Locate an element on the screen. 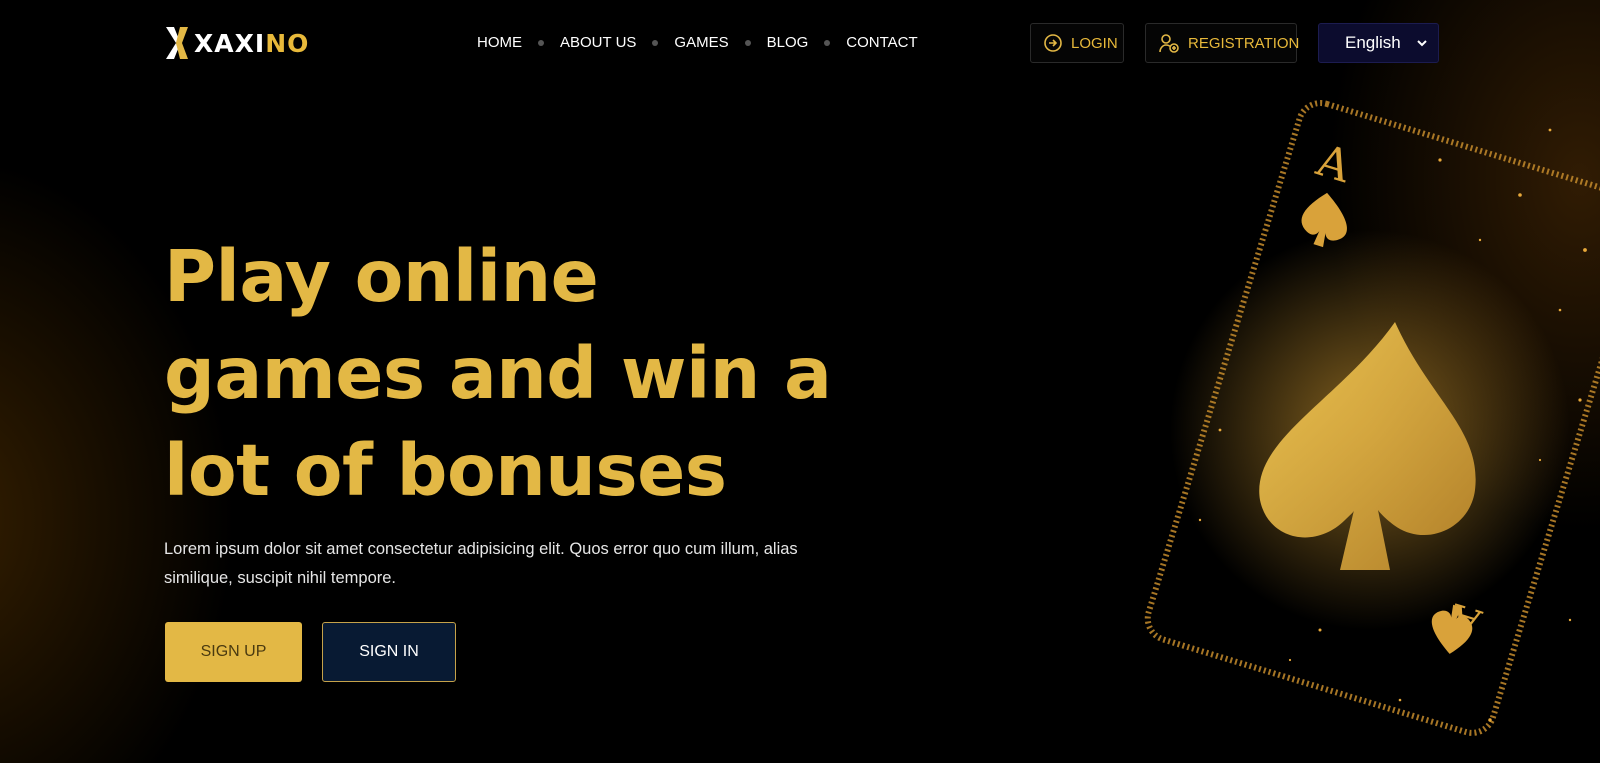 This screenshot has height=763, width=1600. nav-item-home: HOME is located at coordinates (499, 42).